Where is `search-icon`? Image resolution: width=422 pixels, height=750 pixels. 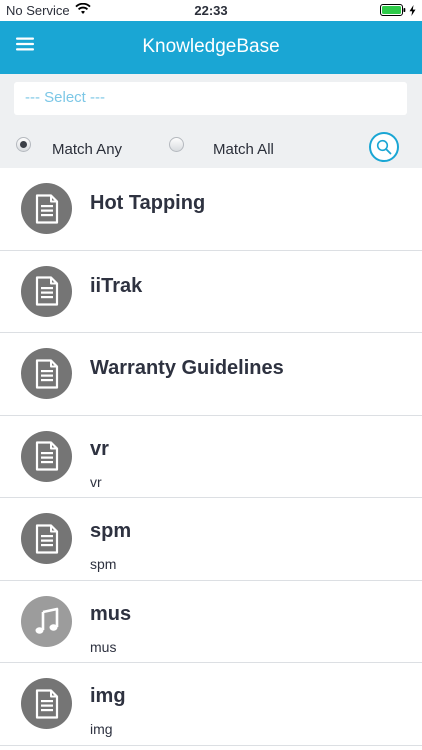 search-icon is located at coordinates (384, 147).